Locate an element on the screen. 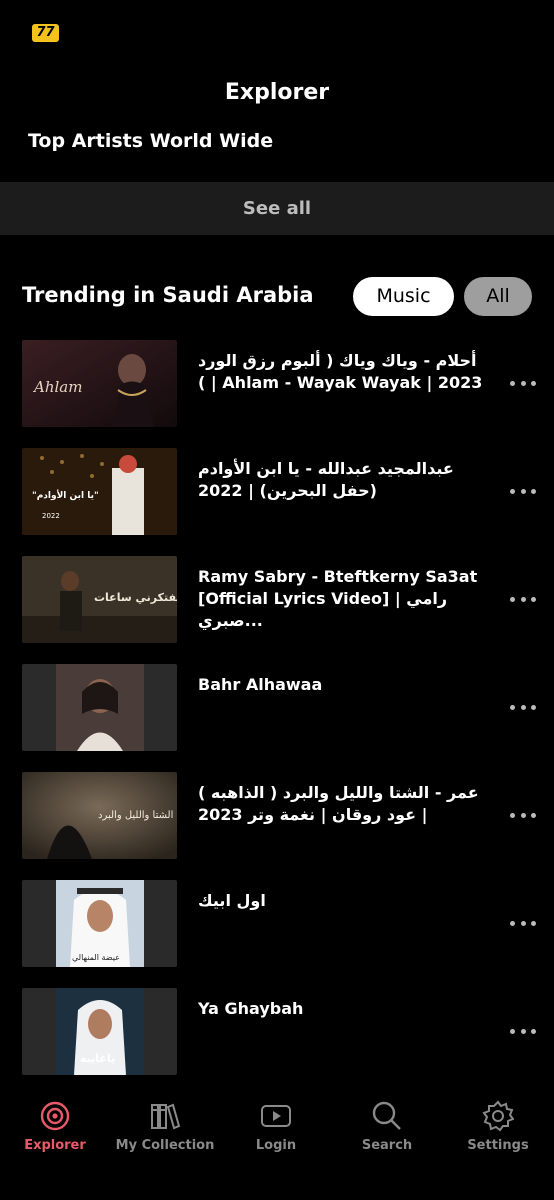 This screenshot has height=1200, width=554. svg-text: عيضة المنهالي is located at coordinates (96, 957).